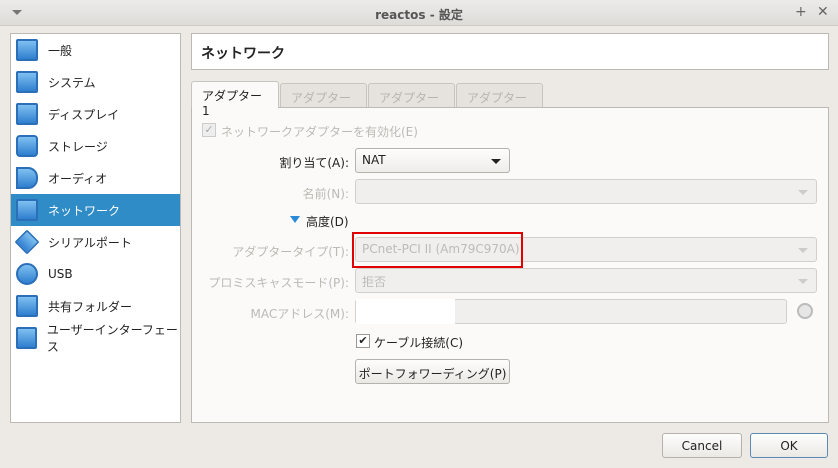 The width and height of the screenshot is (838, 468). Describe the element at coordinates (823, 12) in the screenshot. I see `close-icon: ✕` at that location.